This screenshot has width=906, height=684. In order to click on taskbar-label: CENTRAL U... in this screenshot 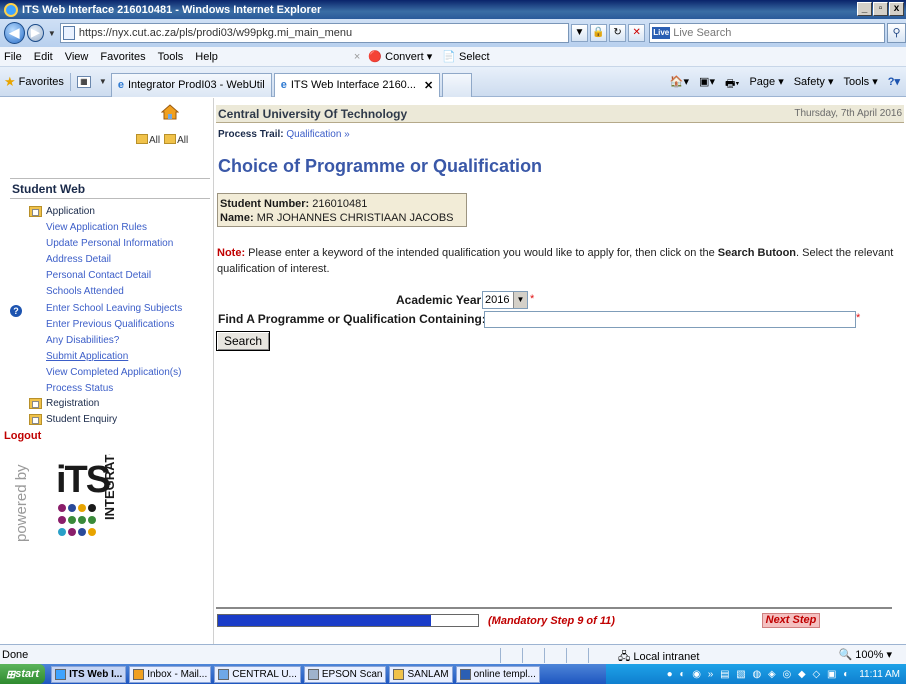, I will do `click(264, 674)`.